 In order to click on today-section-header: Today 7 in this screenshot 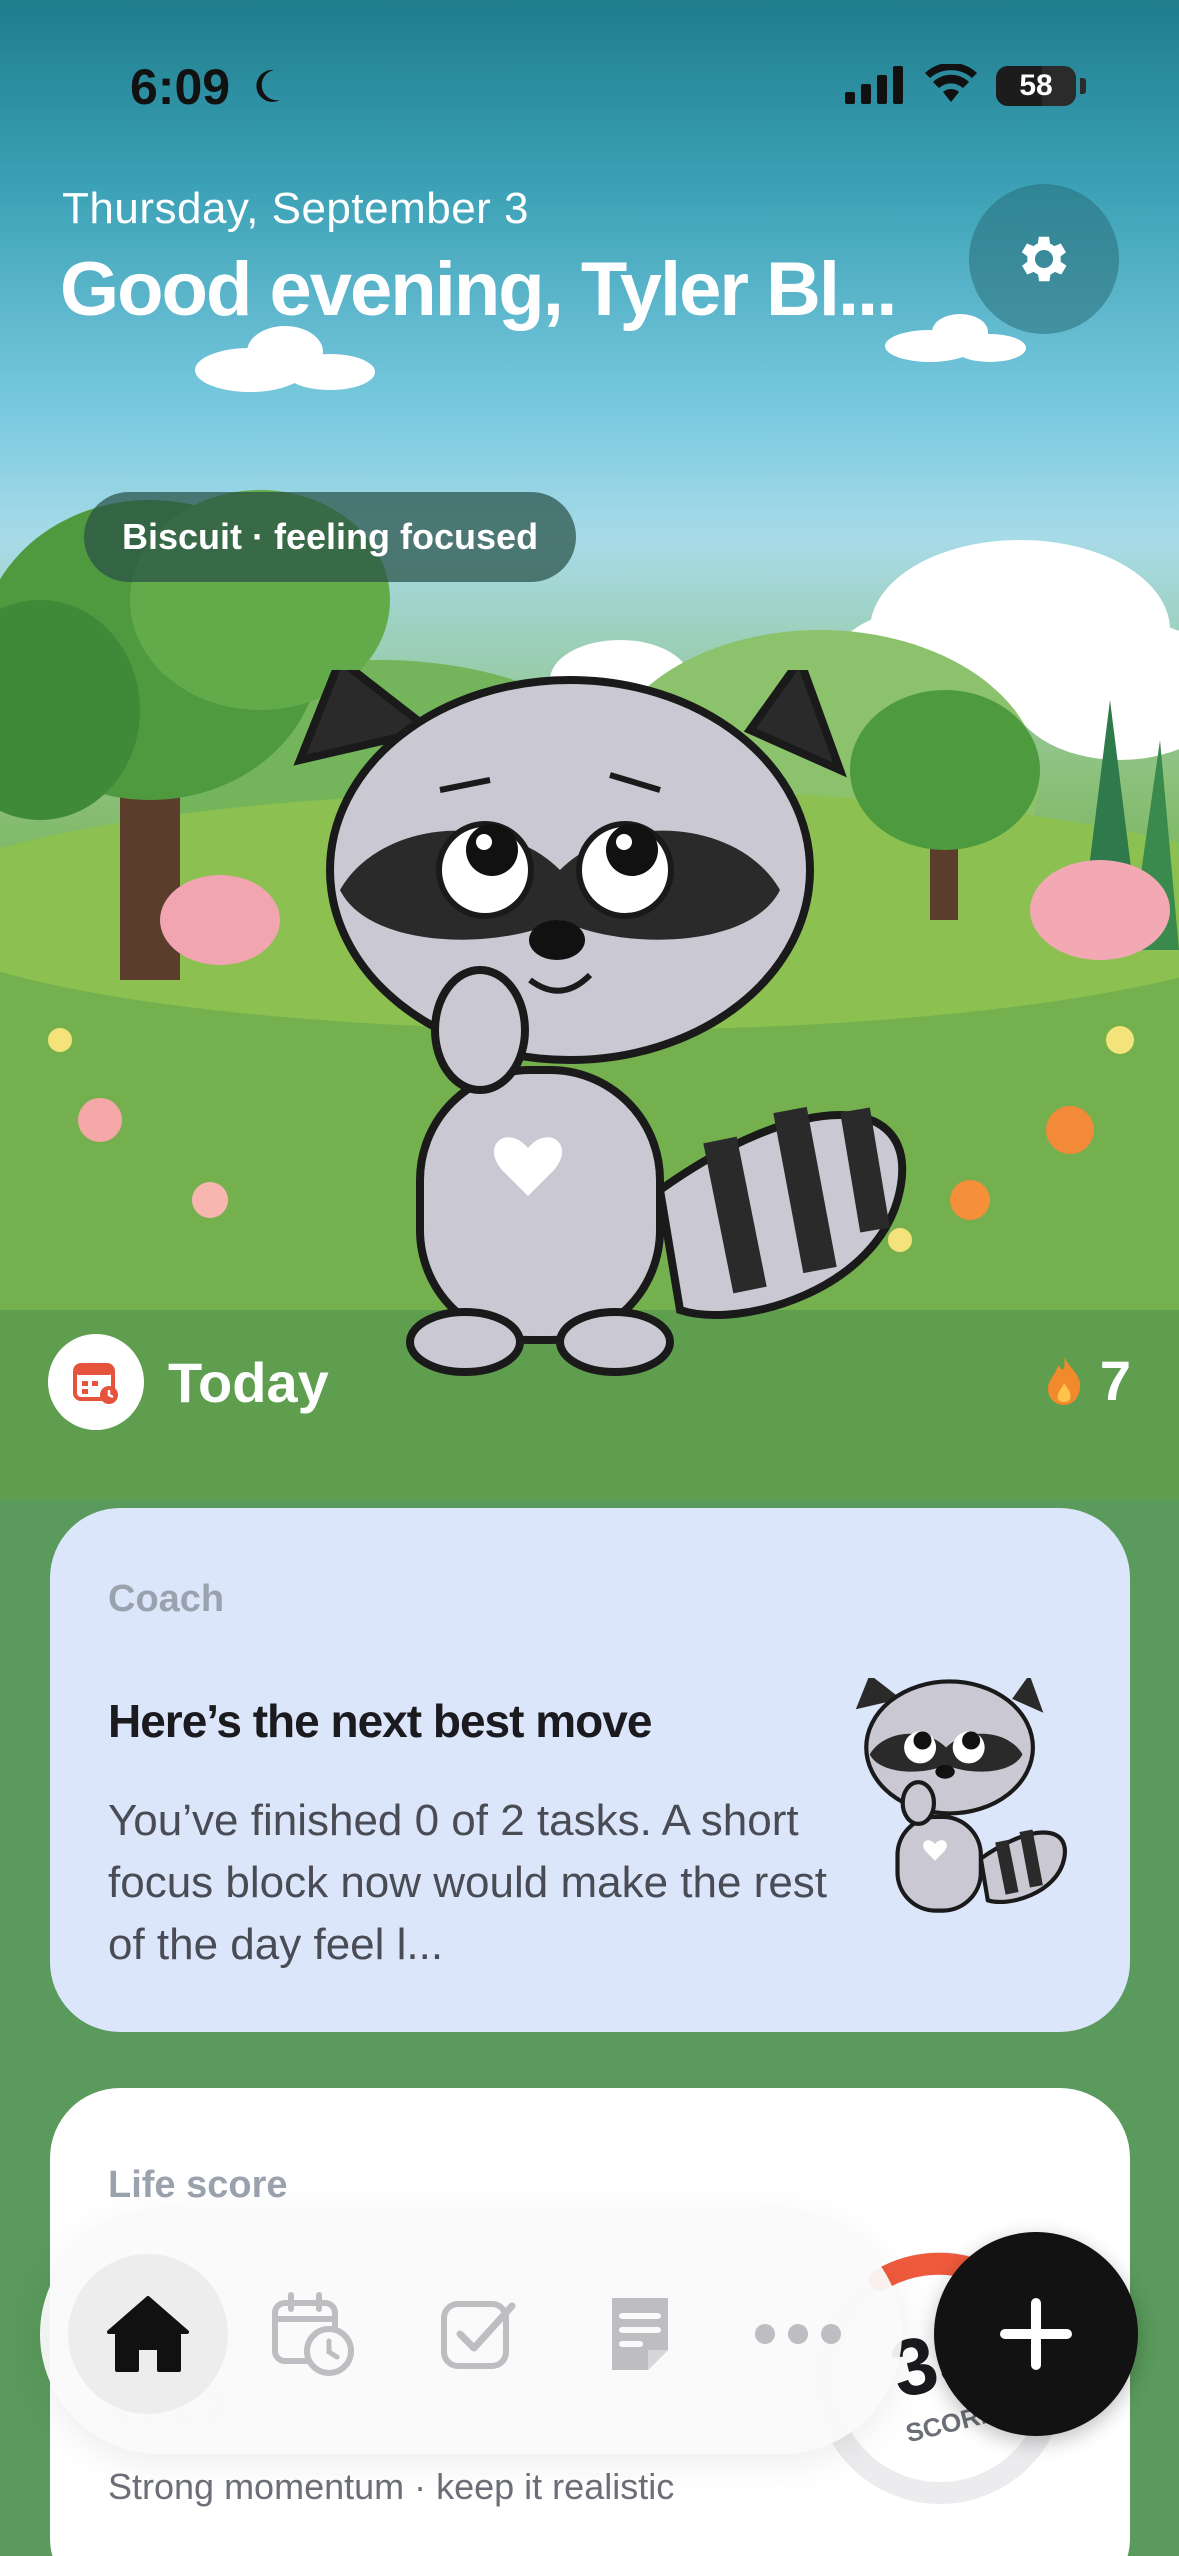, I will do `click(589, 1384)`.